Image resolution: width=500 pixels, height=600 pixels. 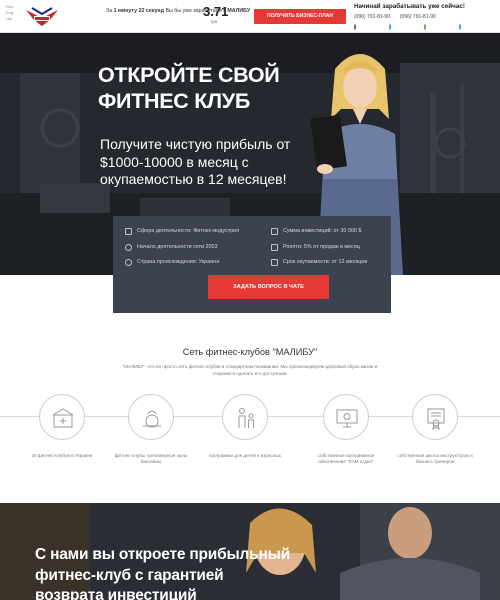 I want to click on clinic-icon, so click(x=63, y=418).